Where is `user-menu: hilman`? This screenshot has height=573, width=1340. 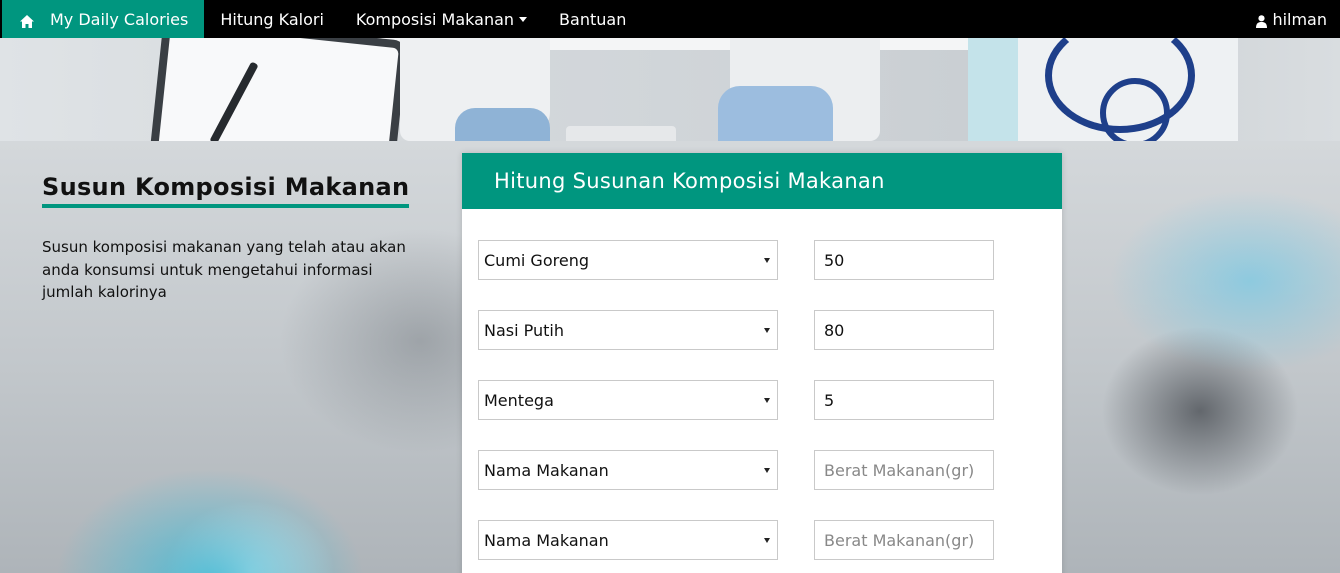
user-menu: hilman is located at coordinates (1298, 19).